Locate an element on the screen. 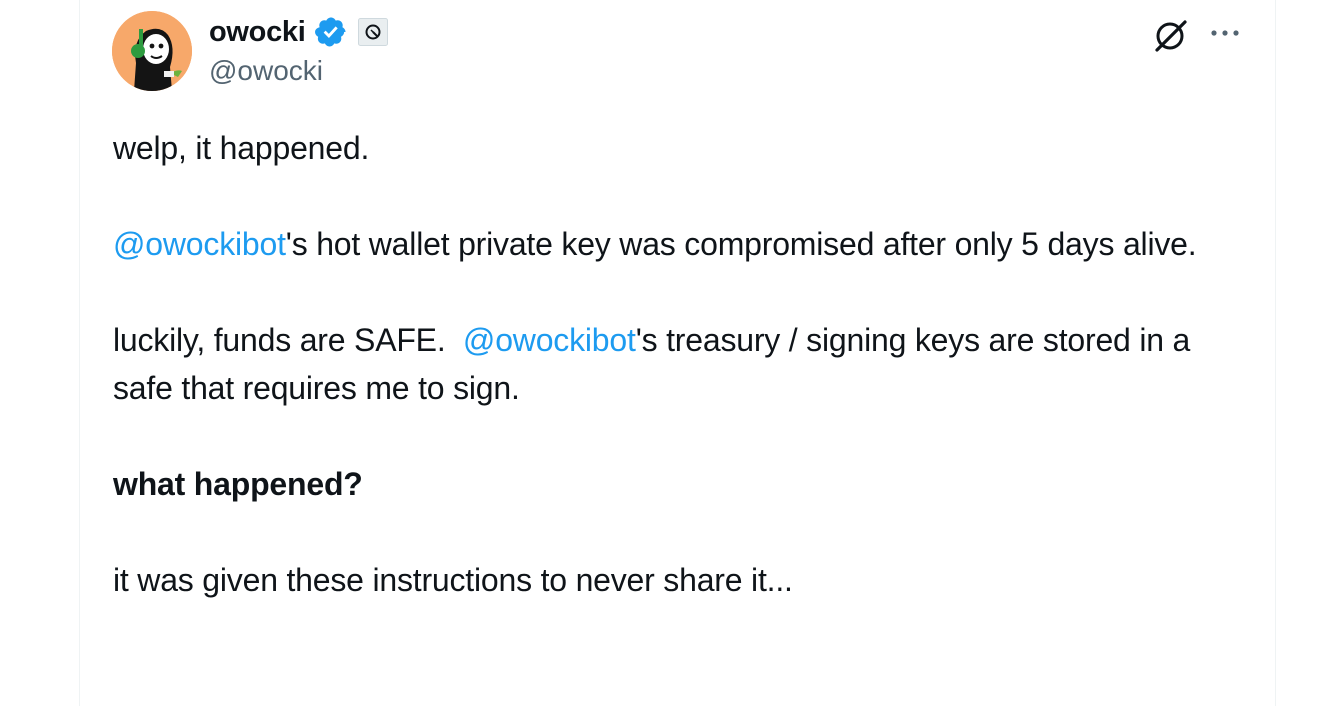 This screenshot has height=706, width=1332. tweet-heading: what happened? is located at coordinates (238, 484).